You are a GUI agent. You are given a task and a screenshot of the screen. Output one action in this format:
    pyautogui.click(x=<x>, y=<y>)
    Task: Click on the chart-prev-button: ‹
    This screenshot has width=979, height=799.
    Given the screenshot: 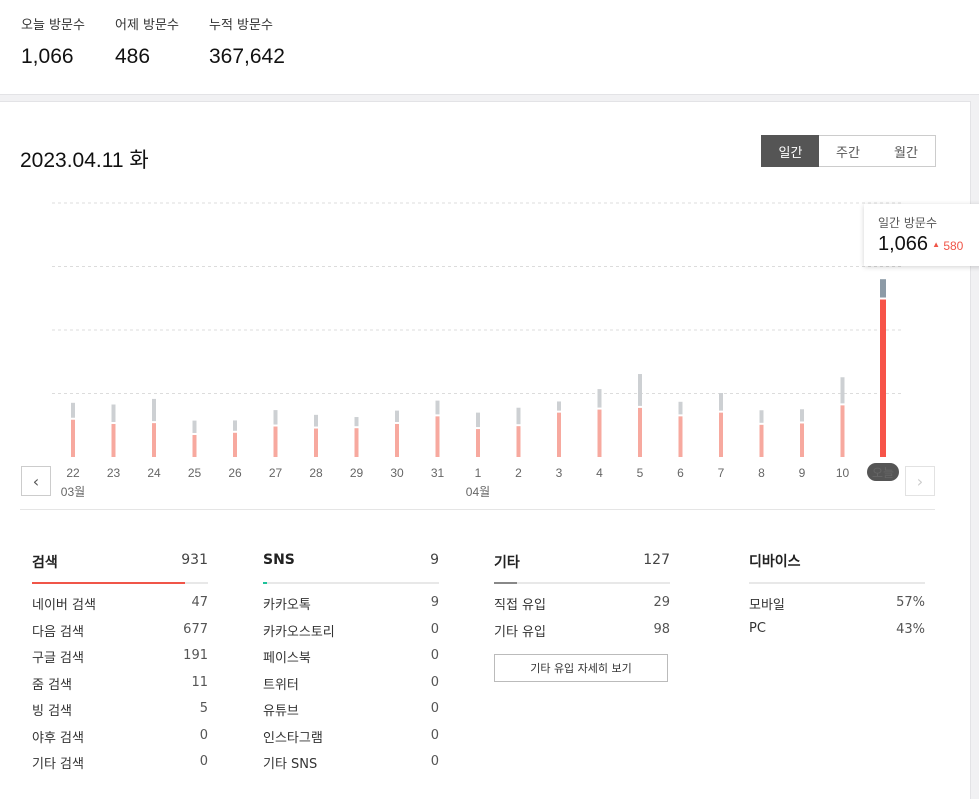 What is the action you would take?
    pyautogui.click(x=36, y=481)
    